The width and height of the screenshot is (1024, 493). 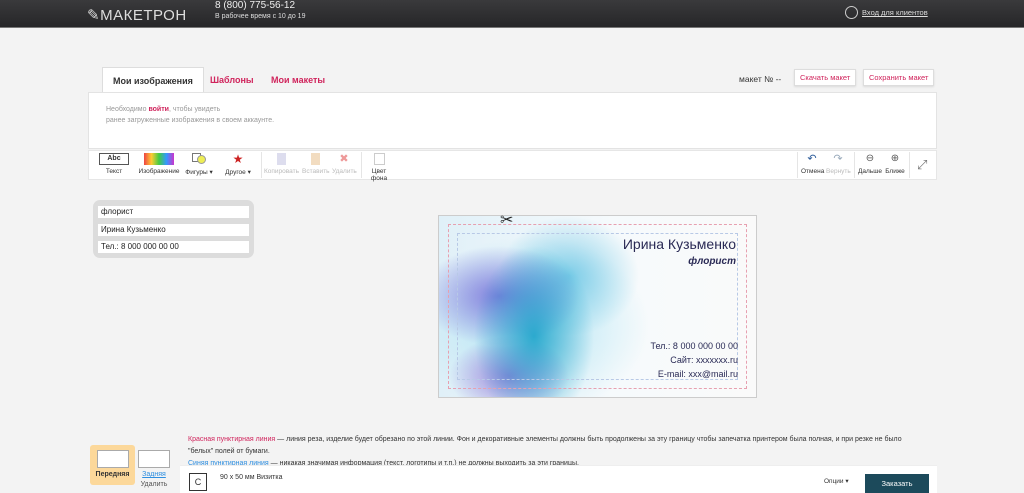 What do you see at coordinates (698, 374) in the screenshot?
I see `card-email: E-mail: xxx@mail.ru` at bounding box center [698, 374].